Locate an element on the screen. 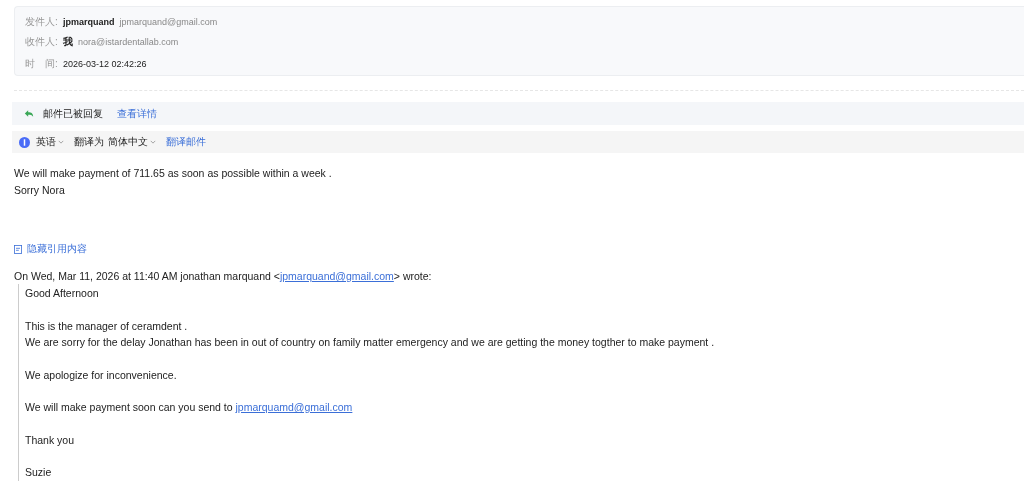 The width and height of the screenshot is (1024, 492). field-value: 2026-03-12 02:42:26 is located at coordinates (105, 64).